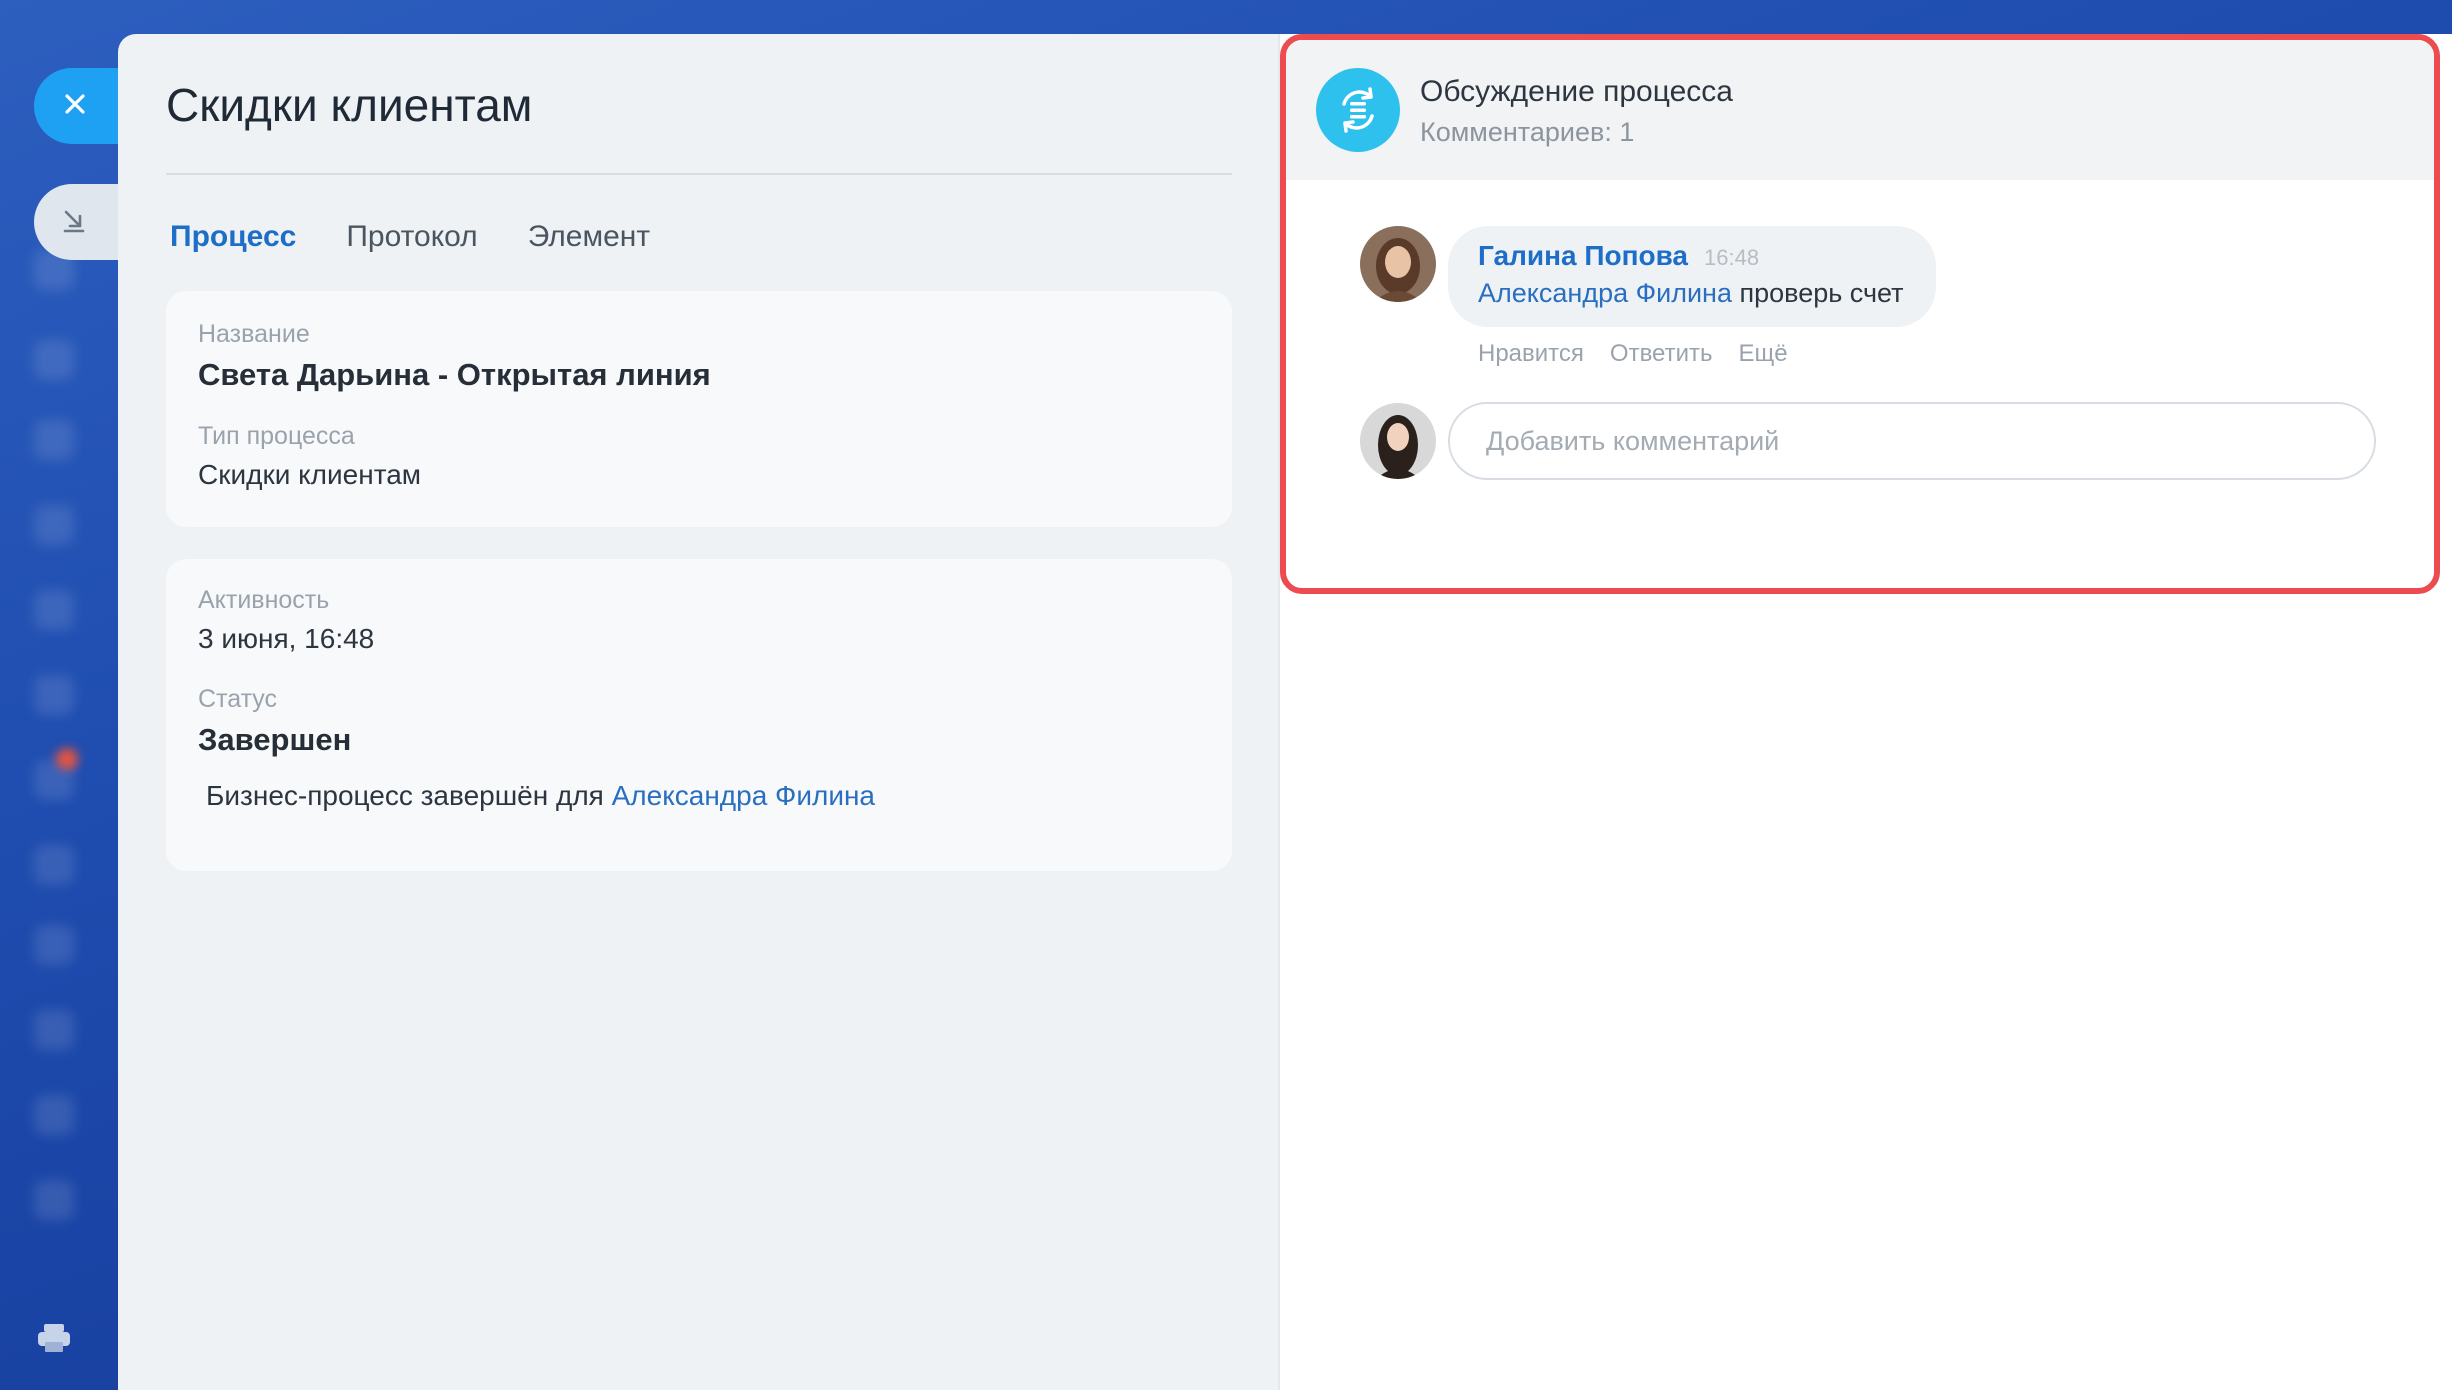 The width and height of the screenshot is (2452, 1390). What do you see at coordinates (1531, 354) in the screenshot?
I see `like-button: Нравится` at bounding box center [1531, 354].